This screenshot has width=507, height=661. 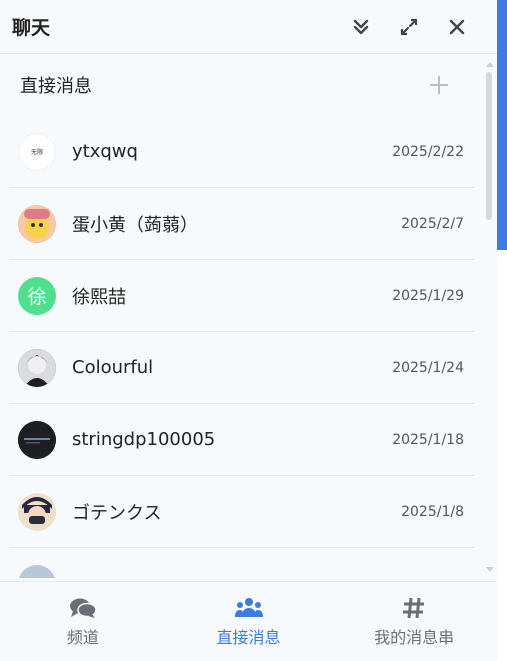 What do you see at coordinates (242, 440) in the screenshot?
I see `conversation-item: stringdp100005 2025/1/18` at bounding box center [242, 440].